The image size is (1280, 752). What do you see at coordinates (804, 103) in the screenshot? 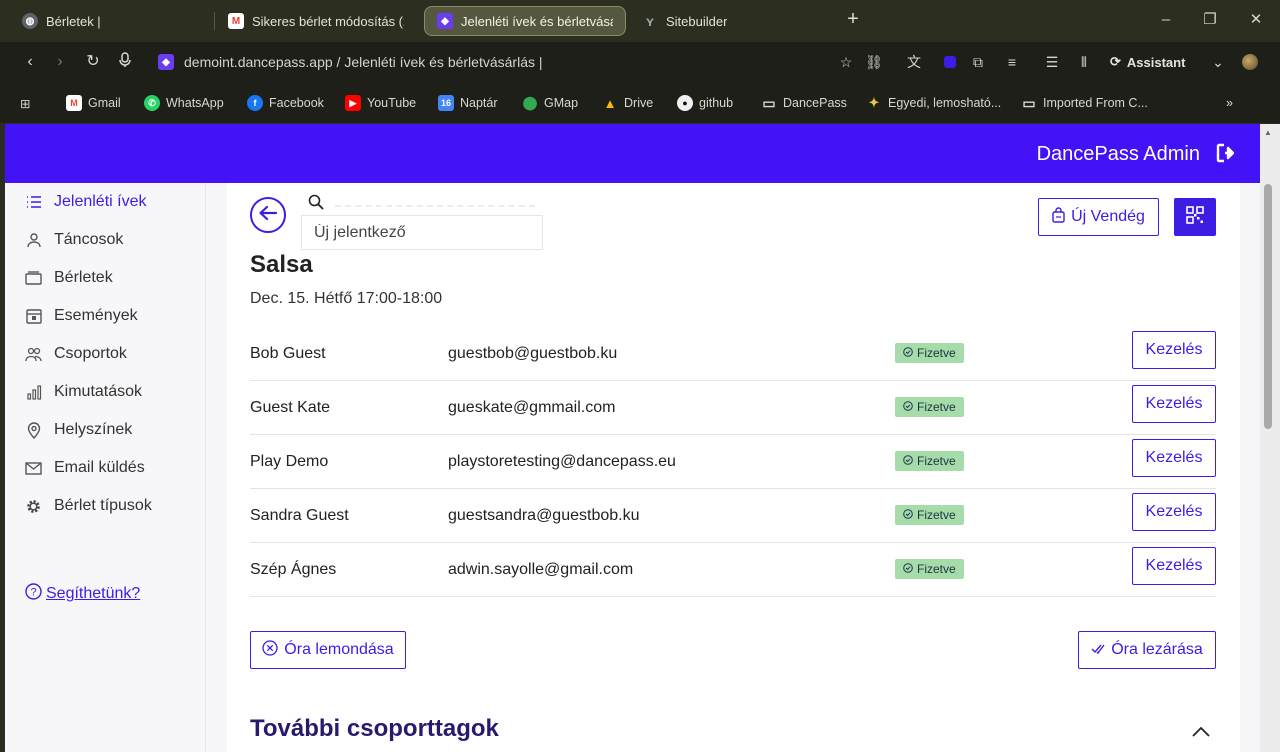
I see `bookmark-folder-dancepass: ▭ DancePass` at bounding box center [804, 103].